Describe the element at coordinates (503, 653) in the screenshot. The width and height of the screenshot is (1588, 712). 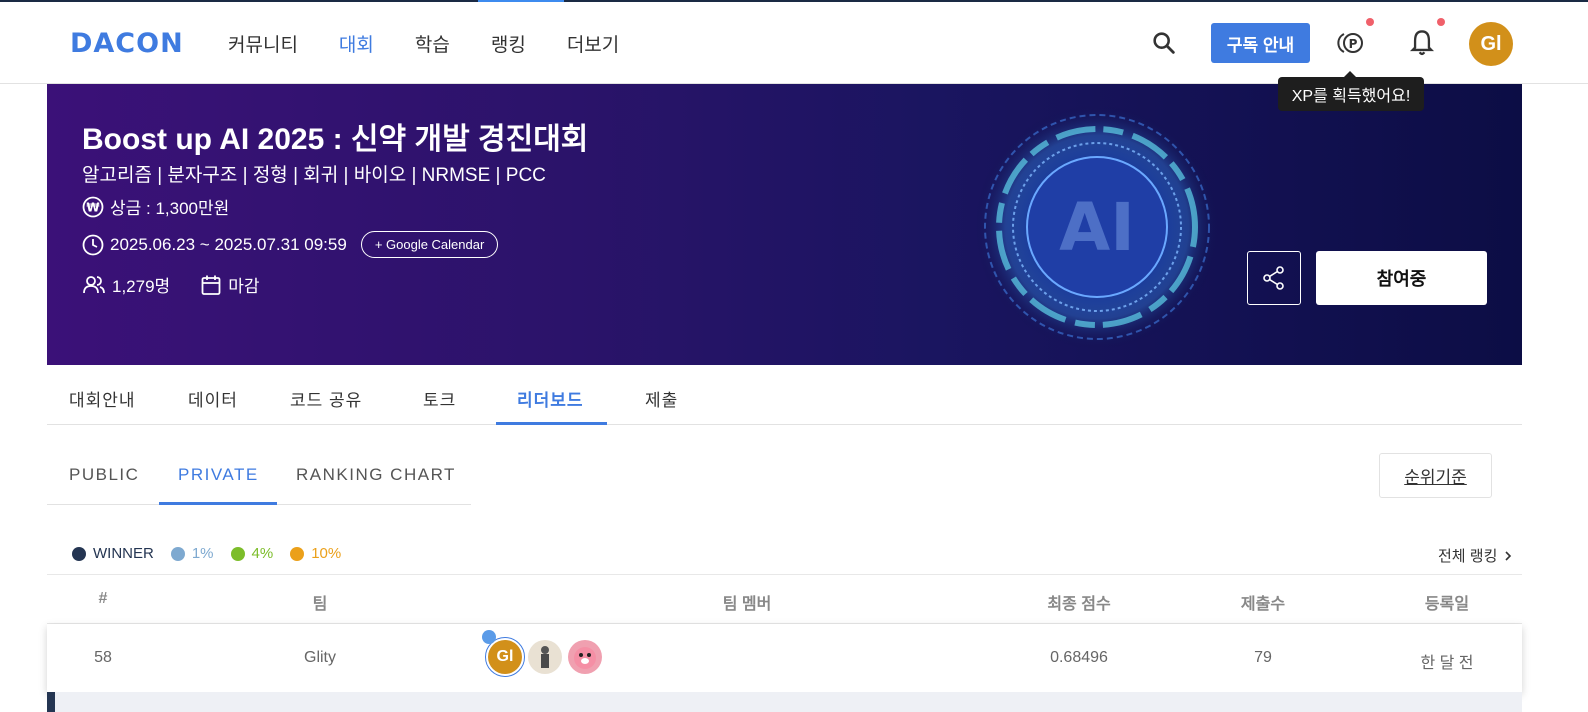
I see `member-avatar: Gl` at that location.